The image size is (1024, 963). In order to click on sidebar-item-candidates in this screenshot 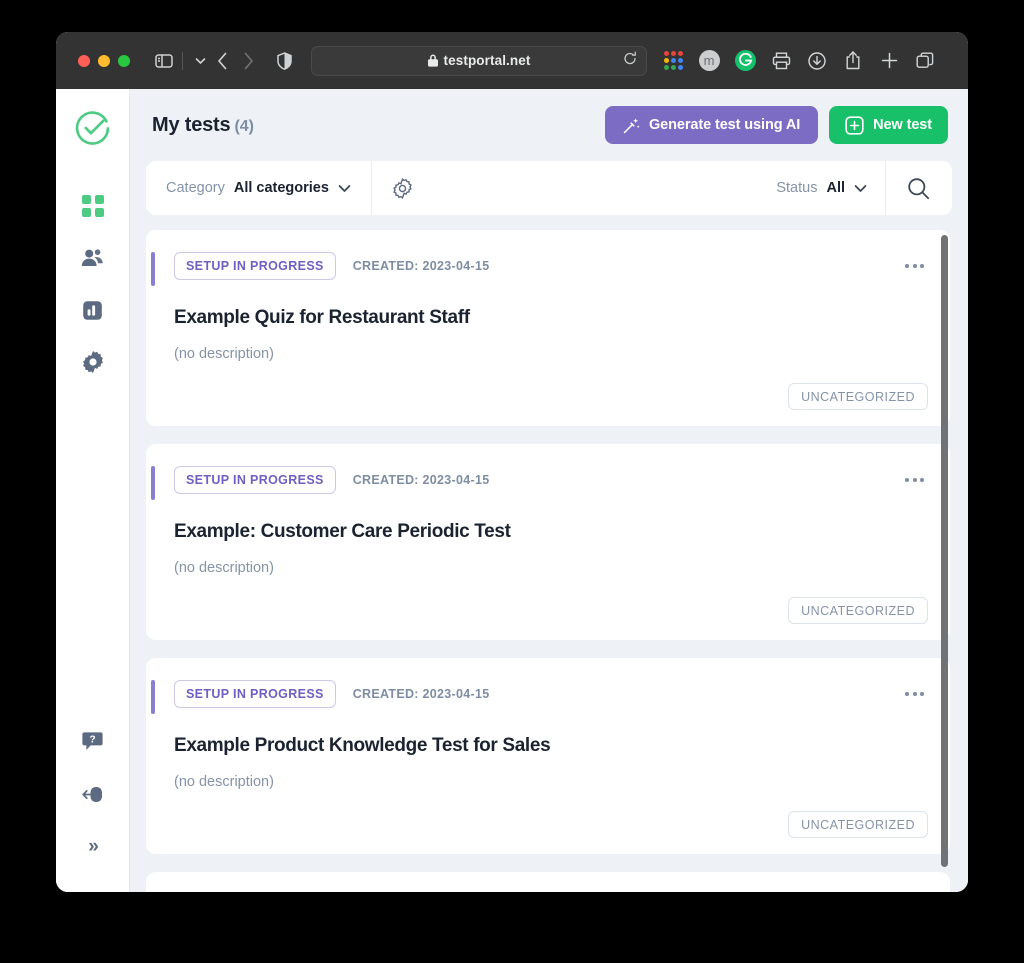, I will do `click(93, 258)`.